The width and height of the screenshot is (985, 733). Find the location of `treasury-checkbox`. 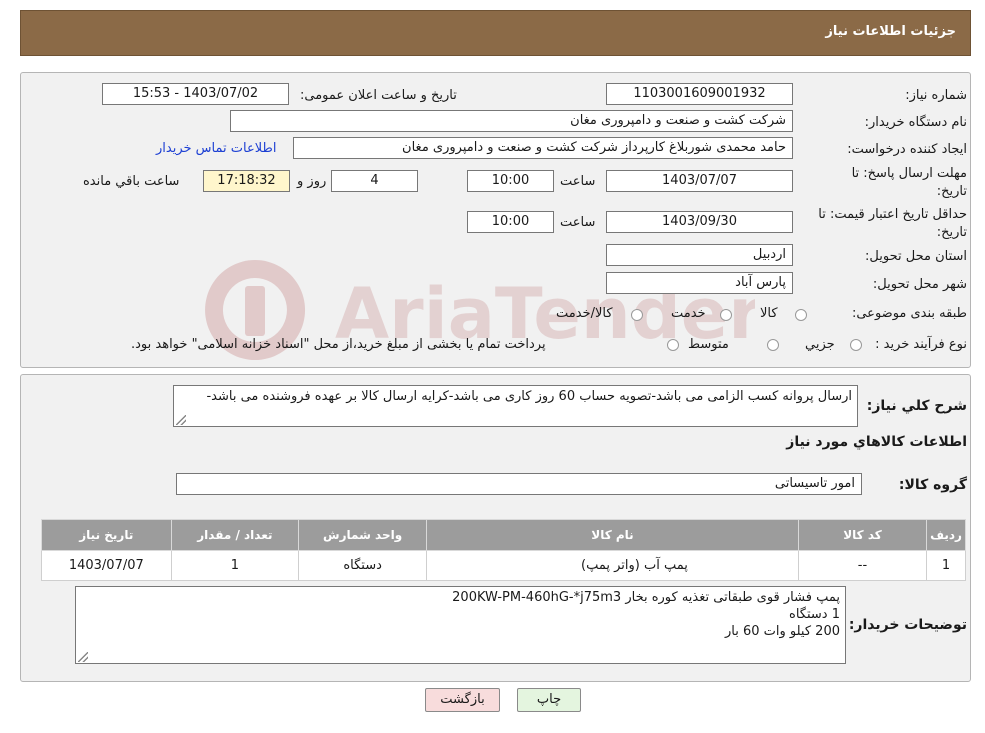

treasury-checkbox is located at coordinates (673, 345).